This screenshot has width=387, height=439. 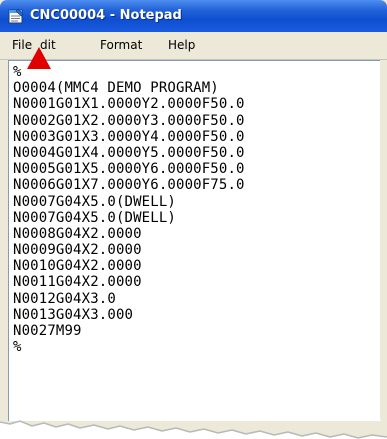 I want to click on editor-line: N0012G04X3.0, so click(x=64, y=298).